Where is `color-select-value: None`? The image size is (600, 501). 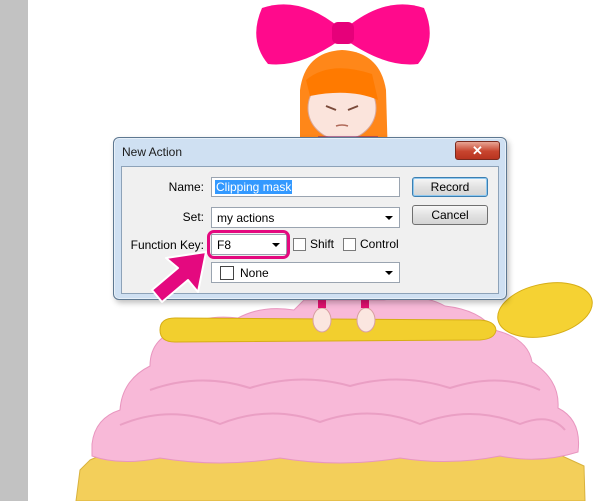 color-select-value: None is located at coordinates (254, 273).